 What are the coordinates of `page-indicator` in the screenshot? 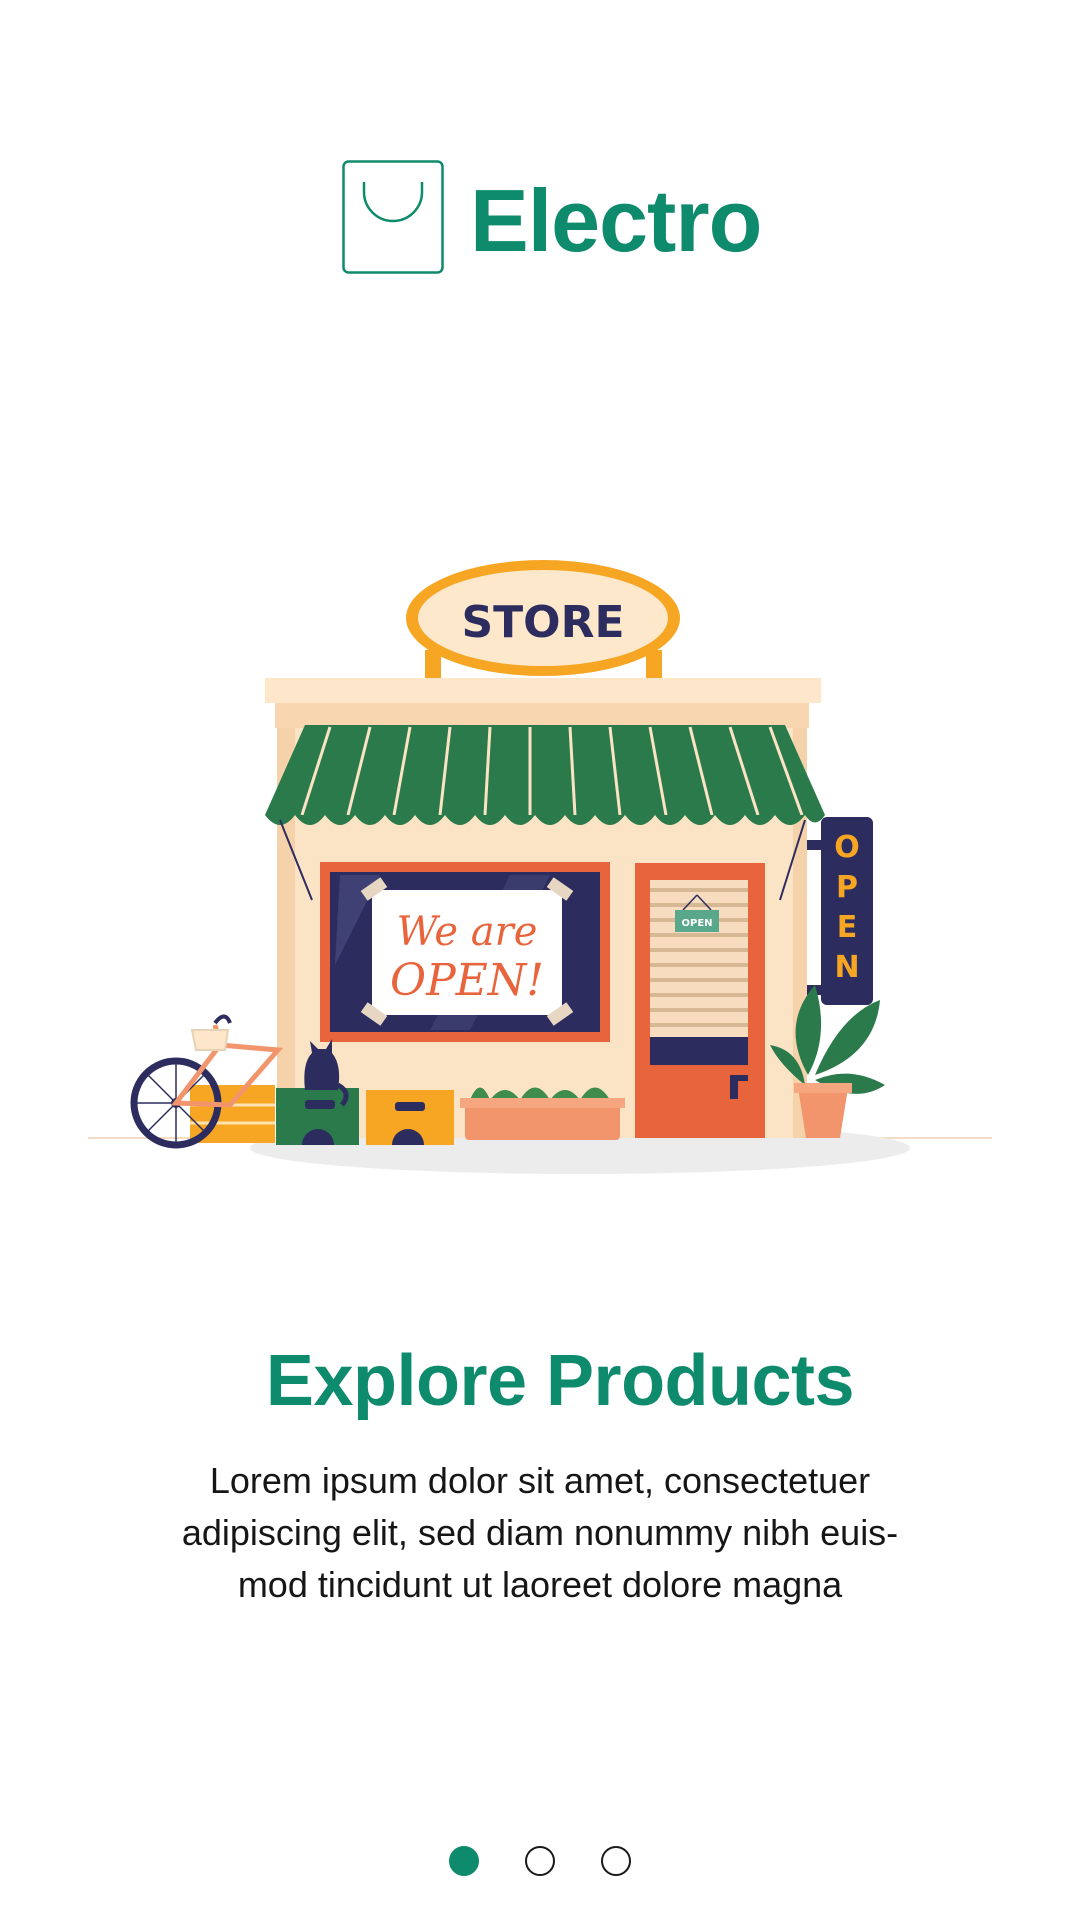 It's located at (540, 1861).